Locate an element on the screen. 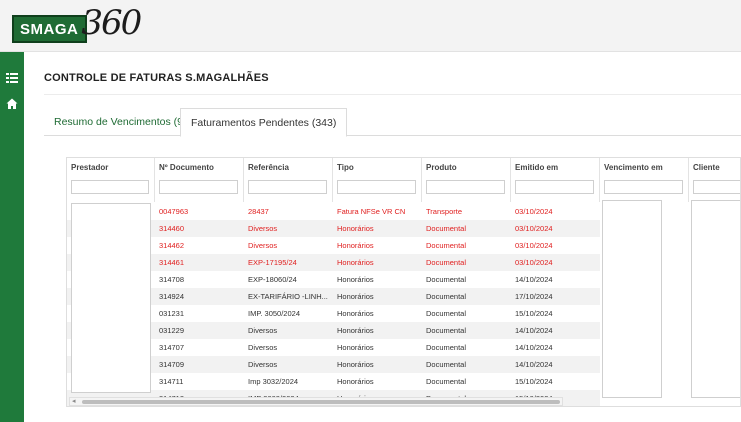 Image resolution: width=741 pixels, height=422 pixels. app-header: SMAGA 360 is located at coordinates (370, 26).